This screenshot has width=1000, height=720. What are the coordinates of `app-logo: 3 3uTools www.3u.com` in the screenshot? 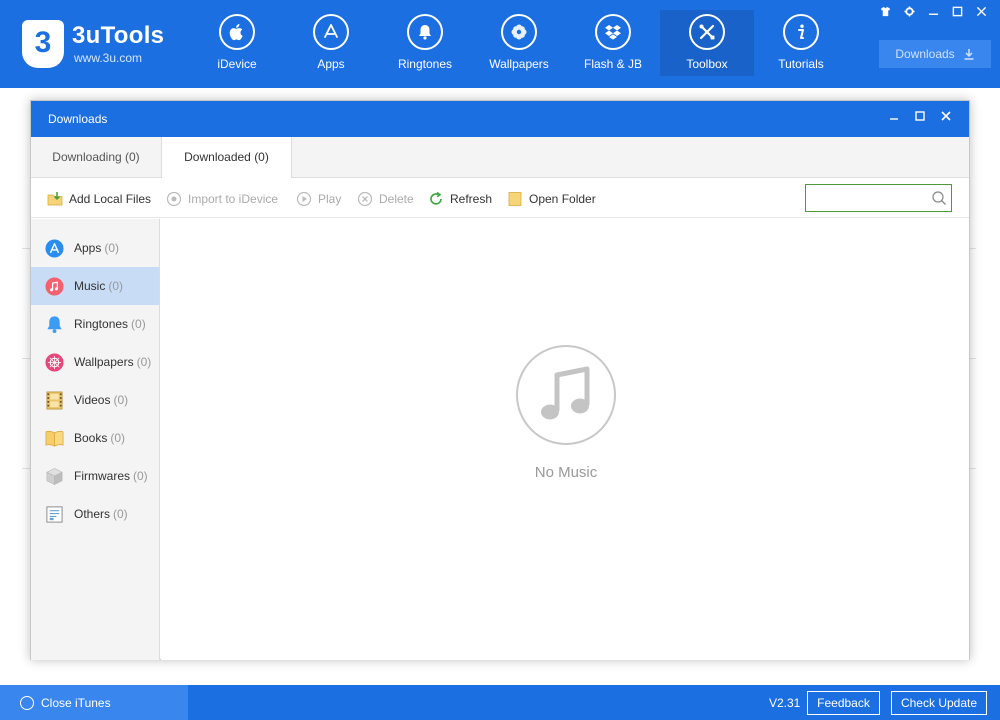 It's located at (107, 45).